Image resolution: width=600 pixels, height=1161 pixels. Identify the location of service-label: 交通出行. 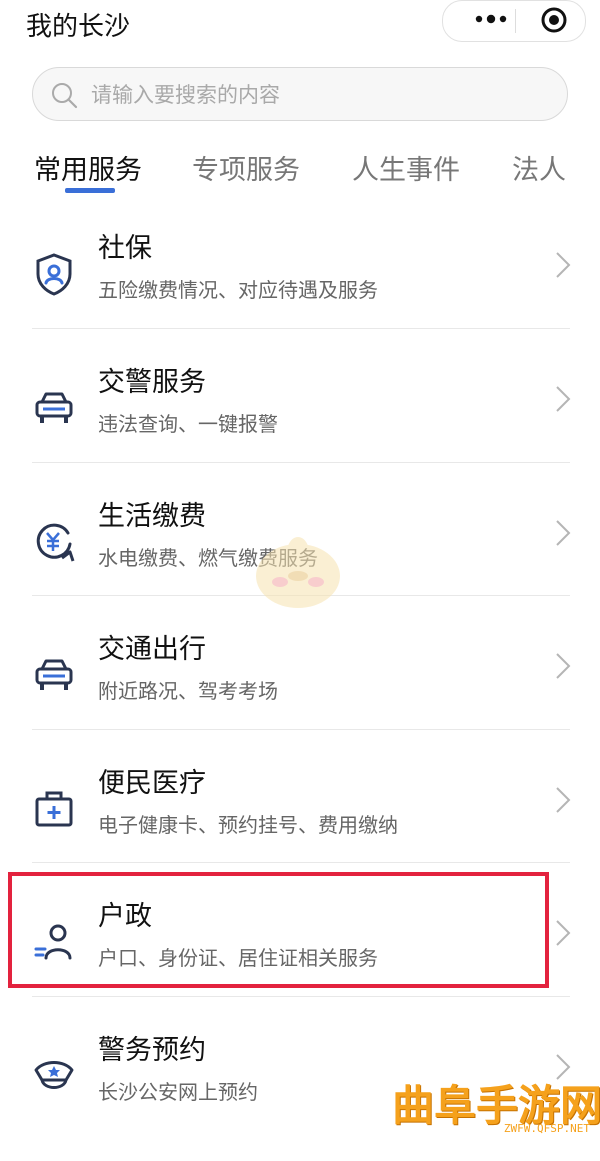
(152, 649).